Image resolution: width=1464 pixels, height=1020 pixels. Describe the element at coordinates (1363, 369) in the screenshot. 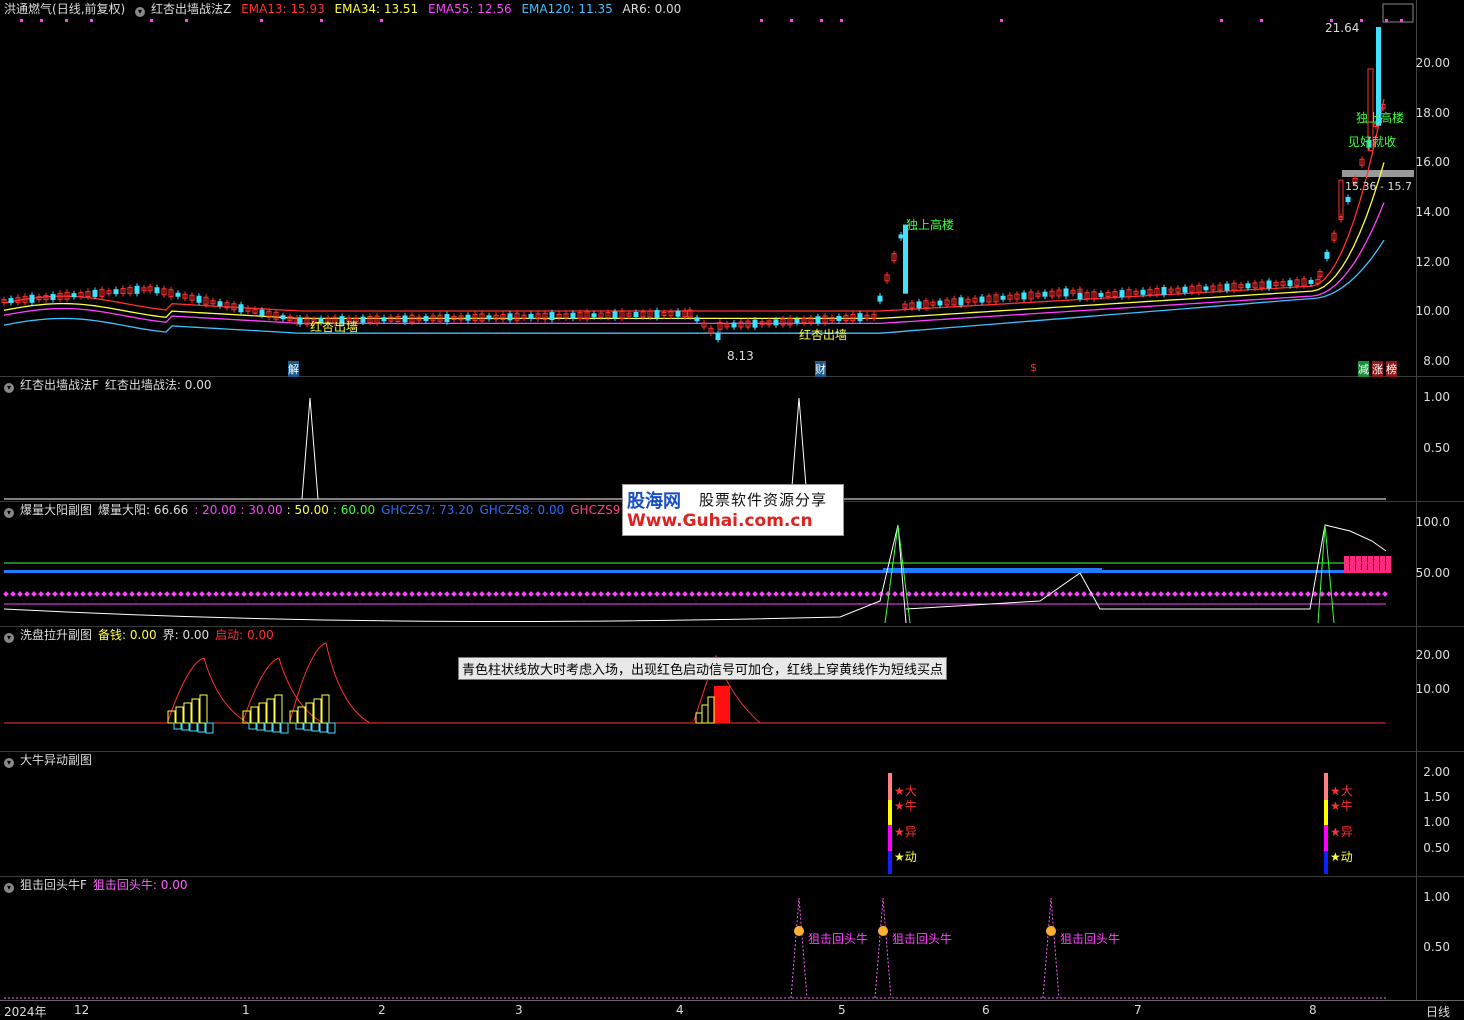

I see `marker-jian: 减` at that location.